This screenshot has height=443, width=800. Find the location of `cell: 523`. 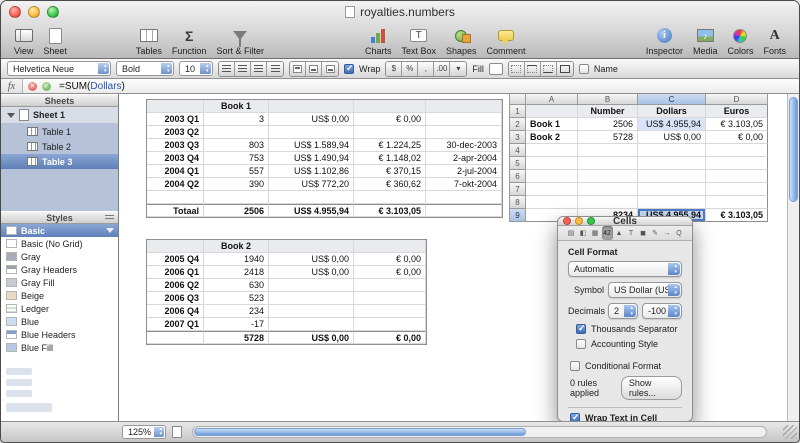

cell: 523 is located at coordinates (236, 298).